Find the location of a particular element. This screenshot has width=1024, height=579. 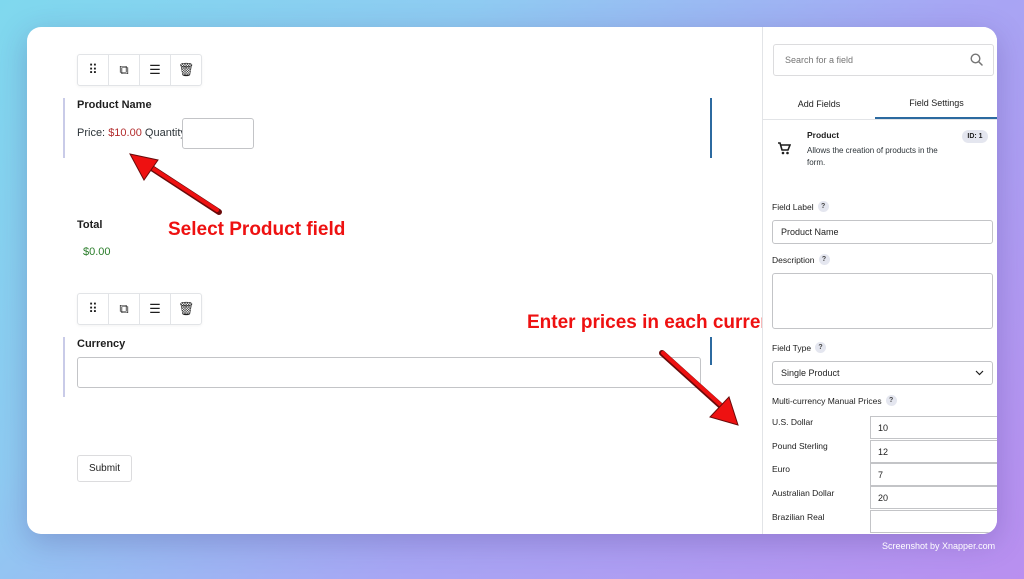

field-type-heading: Field Type ? is located at coordinates (799, 347).